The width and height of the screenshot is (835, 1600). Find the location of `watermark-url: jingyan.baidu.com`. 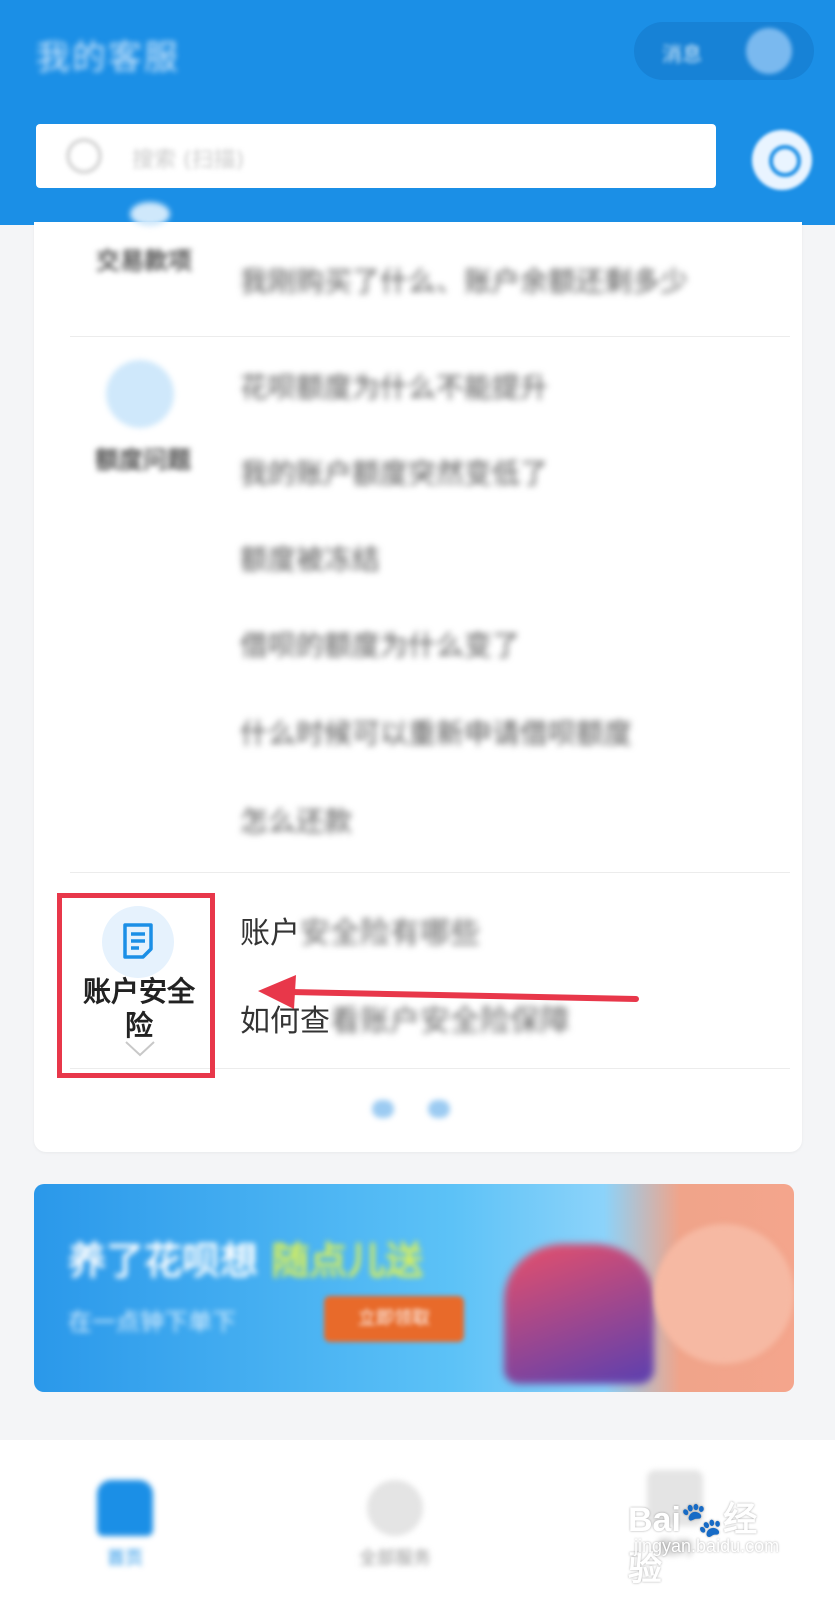

watermark-url: jingyan.baidu.com is located at coordinates (707, 1546).